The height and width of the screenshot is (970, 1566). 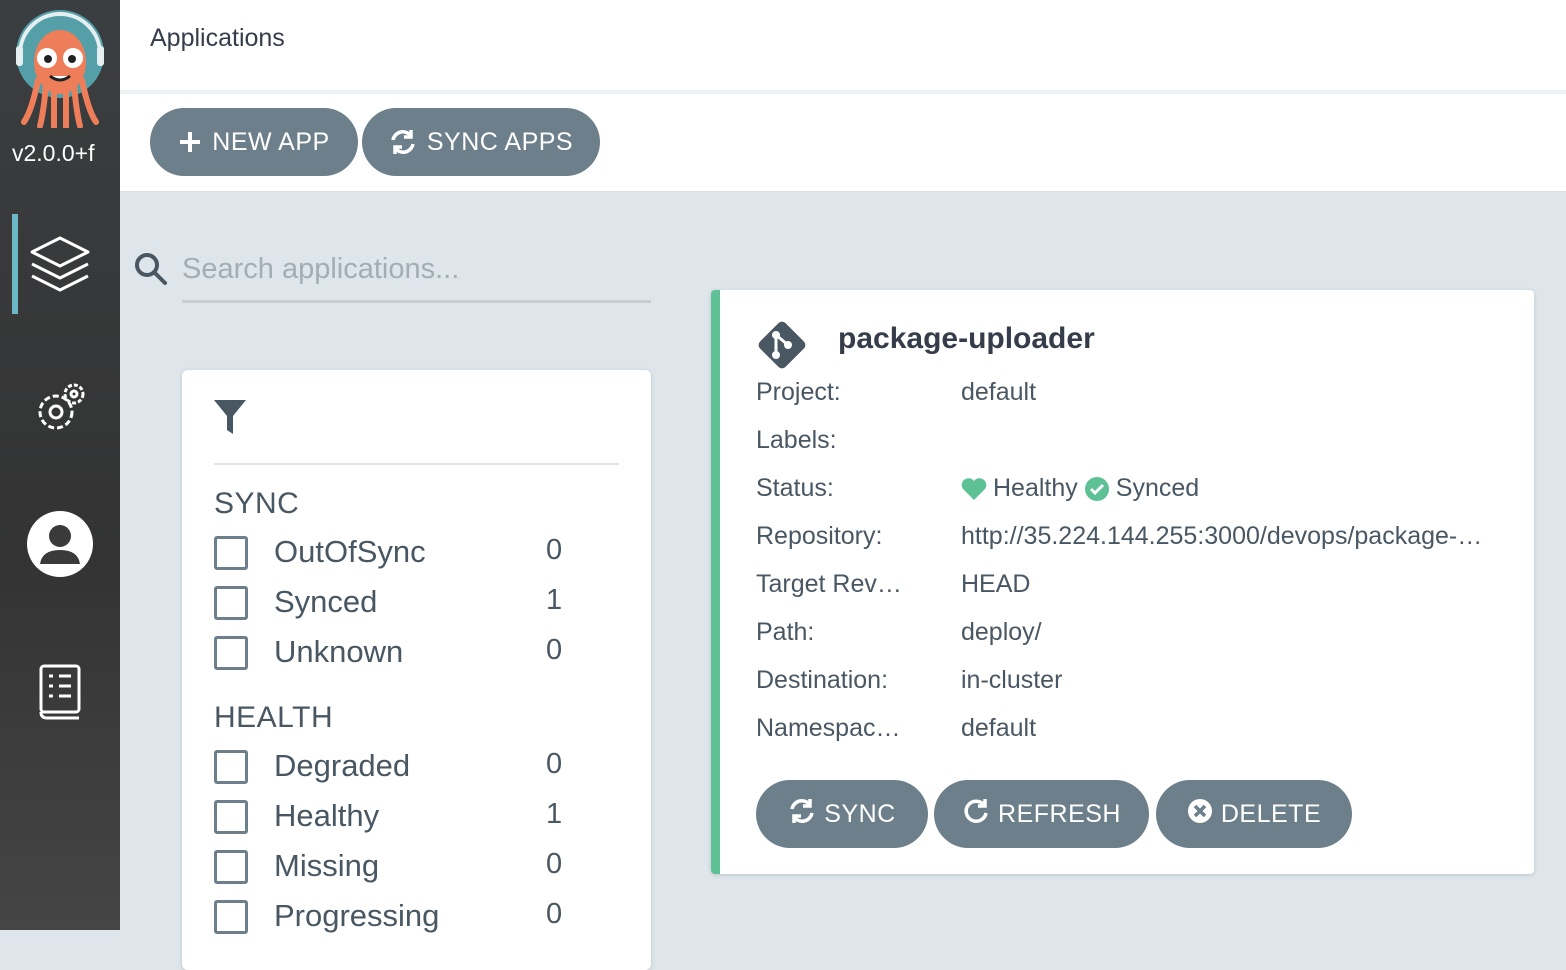 I want to click on times-circle-icon, so click(x=1200, y=814).